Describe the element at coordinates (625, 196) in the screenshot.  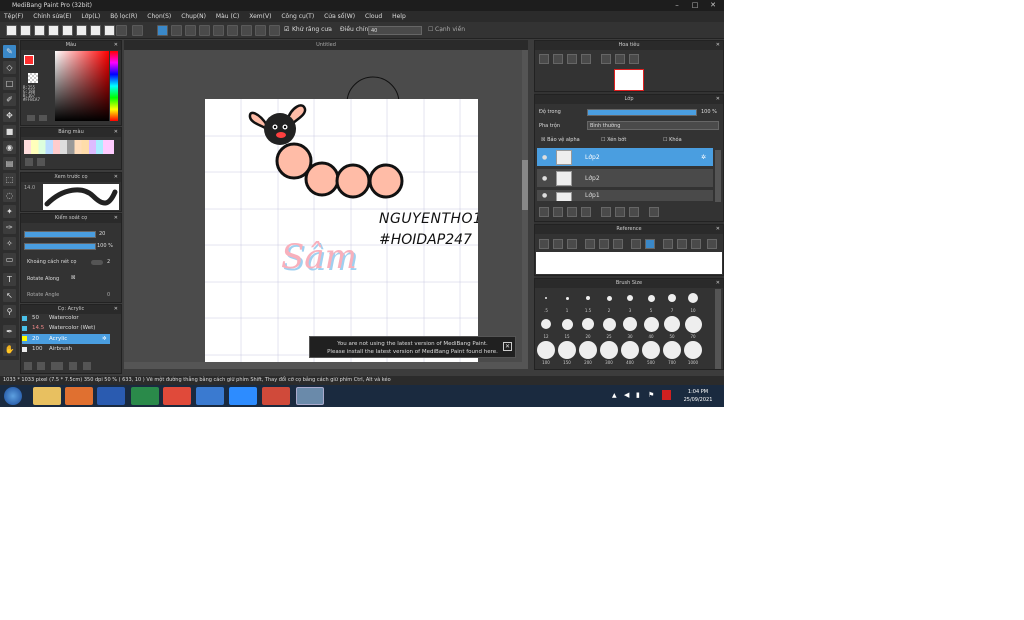
I see `layer-row: ● Lớp1` at that location.